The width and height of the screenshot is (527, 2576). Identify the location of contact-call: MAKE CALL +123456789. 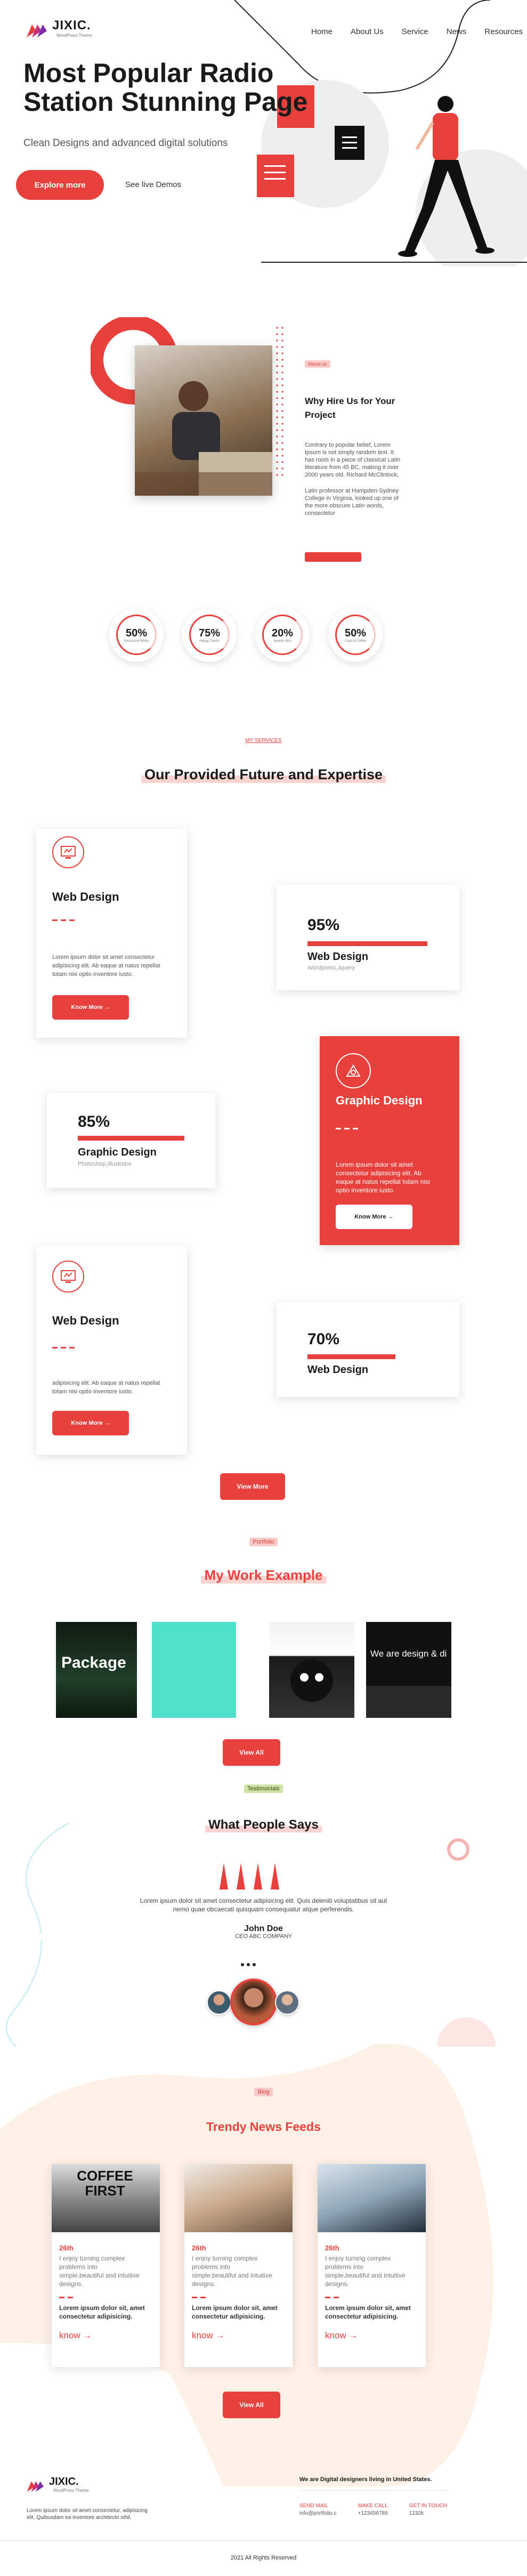
(373, 2509).